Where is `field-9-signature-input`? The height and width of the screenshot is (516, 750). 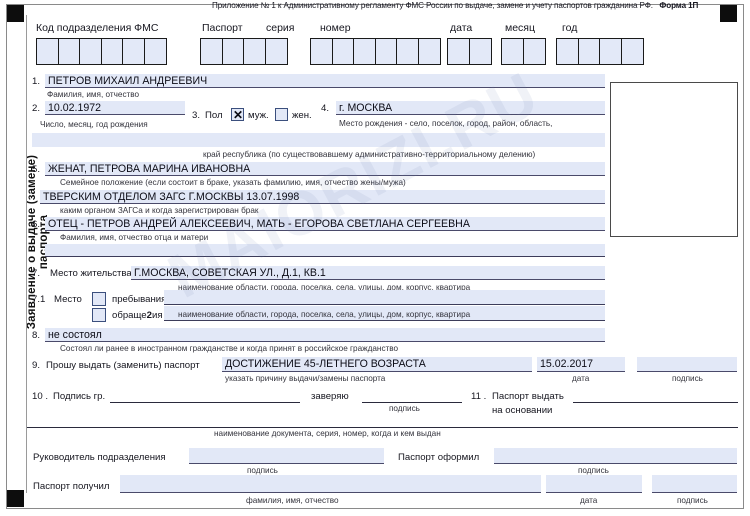
field-9-signature-input is located at coordinates (687, 364).